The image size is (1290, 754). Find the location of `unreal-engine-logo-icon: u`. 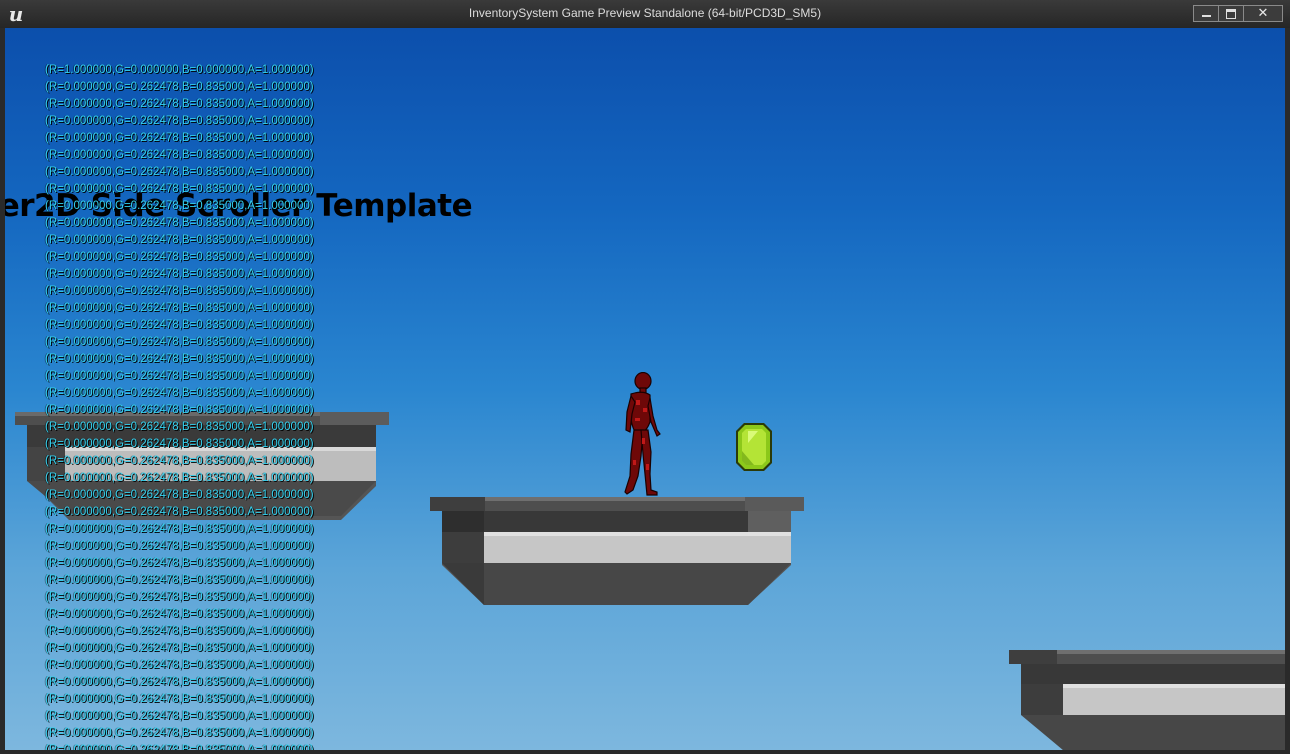

unreal-engine-logo-icon: u is located at coordinates (16, 14).